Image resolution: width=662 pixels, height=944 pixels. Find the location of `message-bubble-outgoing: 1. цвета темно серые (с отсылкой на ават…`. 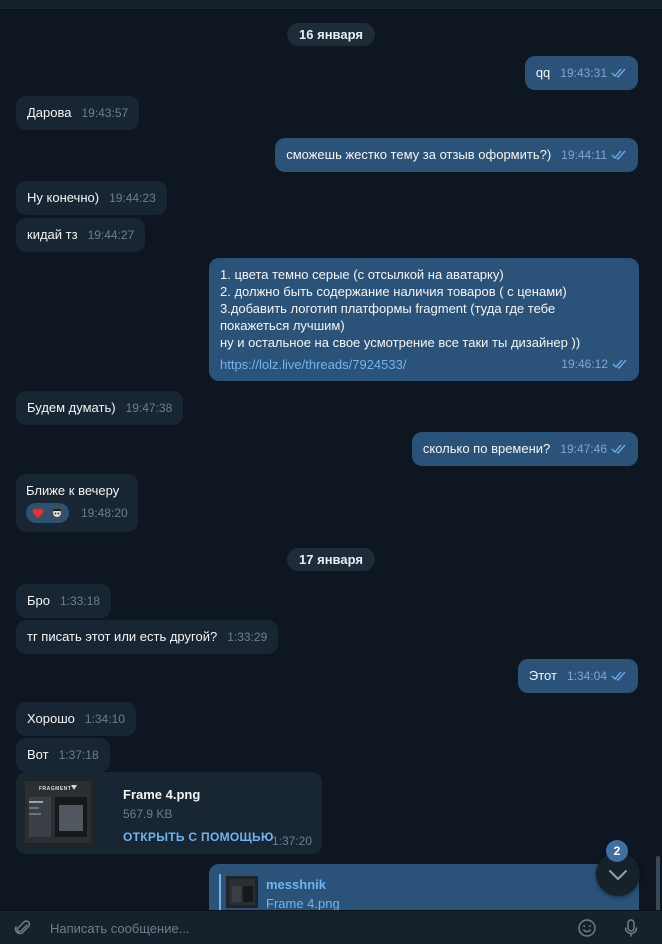

message-bubble-outgoing: 1. цвета темно серые (с отсылкой на ават… is located at coordinates (424, 319).